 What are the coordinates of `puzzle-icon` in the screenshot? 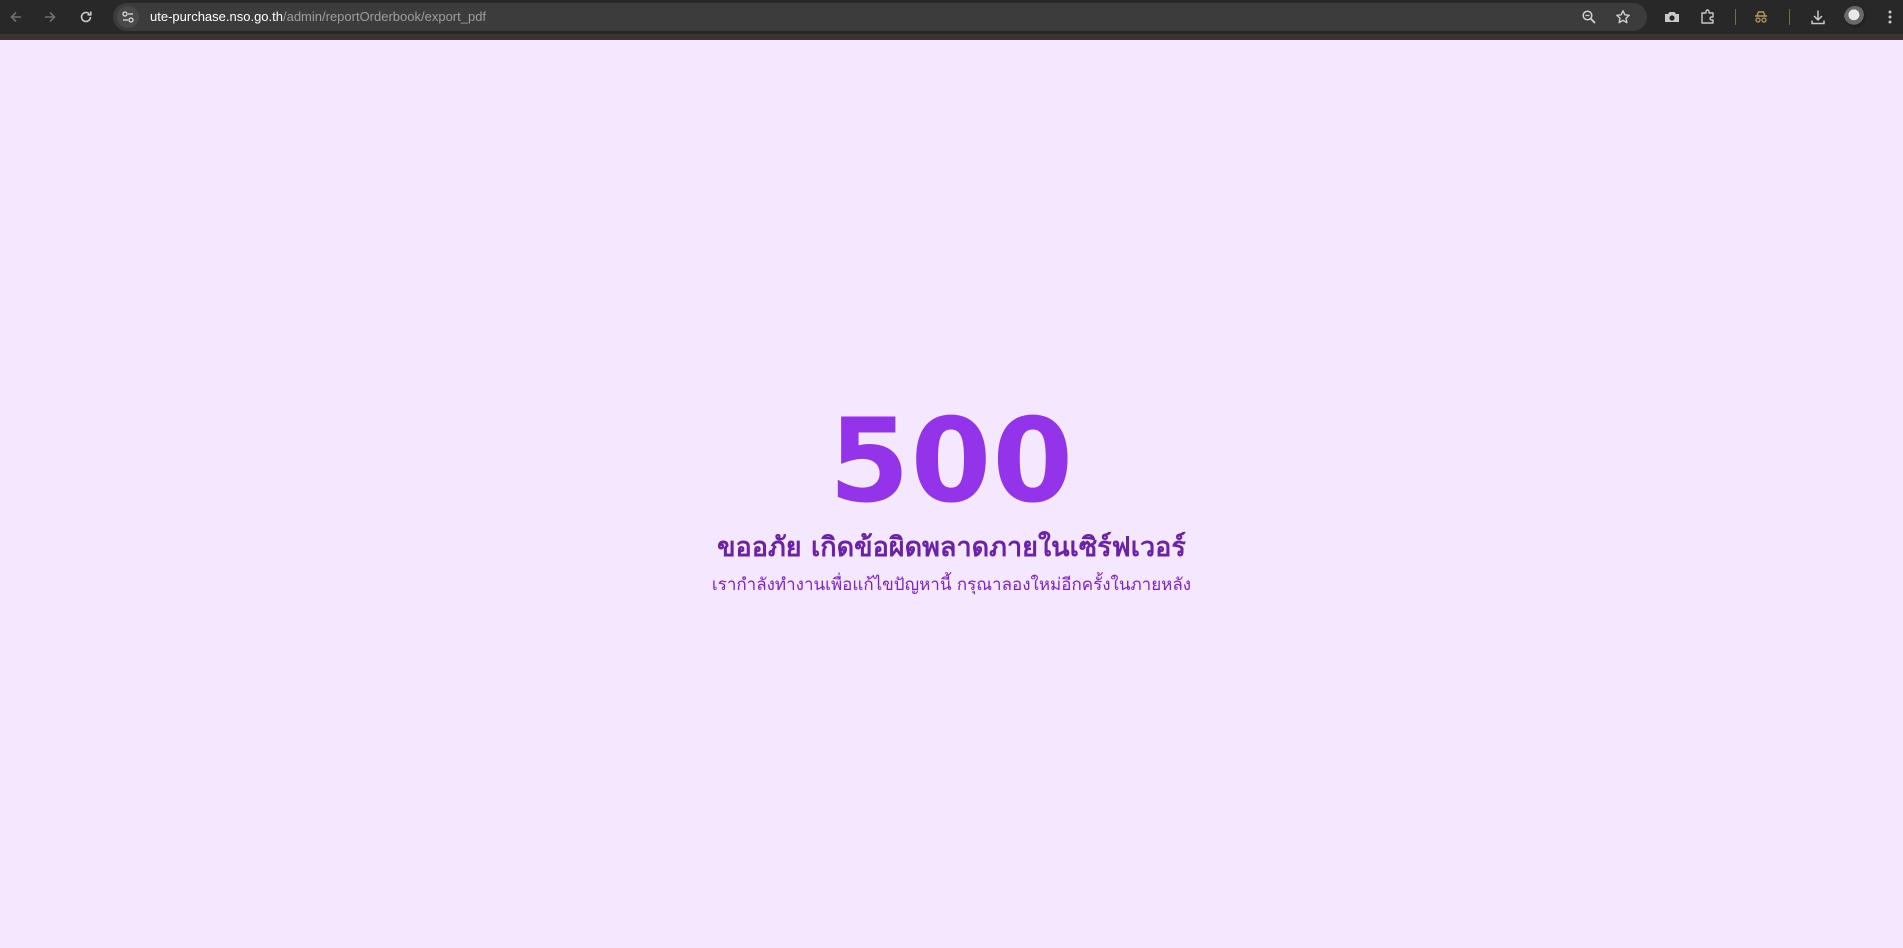 It's located at (1707, 16).